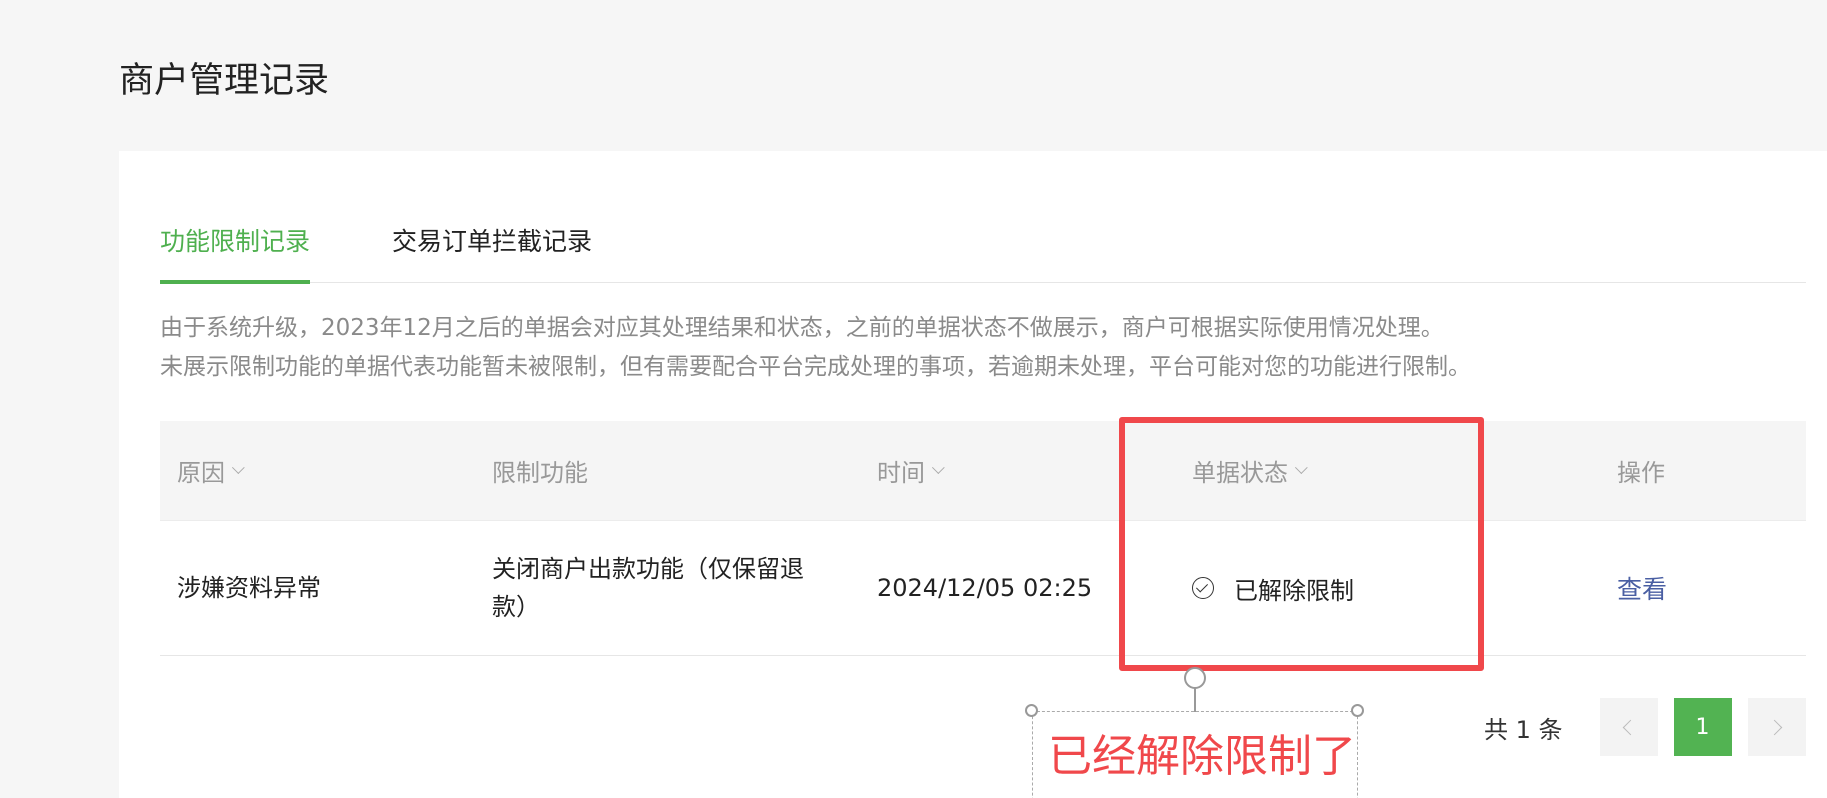 The image size is (1827, 798). I want to click on tab-bar: 功能限制记录 交易订单拦截记录, so click(983, 252).